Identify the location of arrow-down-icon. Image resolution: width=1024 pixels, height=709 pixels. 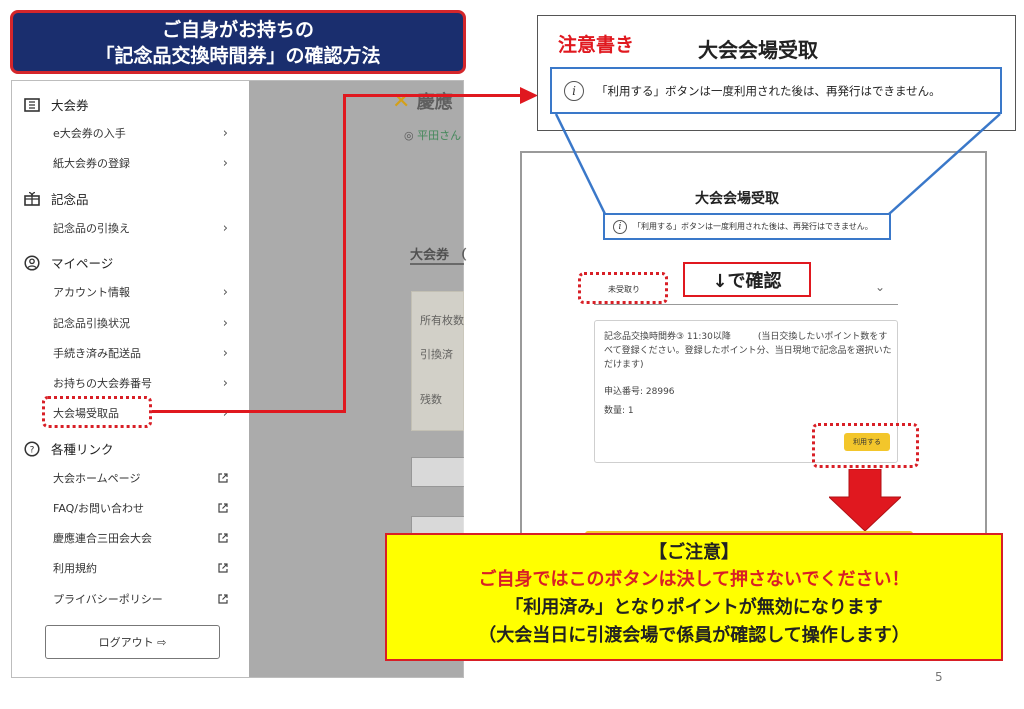
(865, 500).